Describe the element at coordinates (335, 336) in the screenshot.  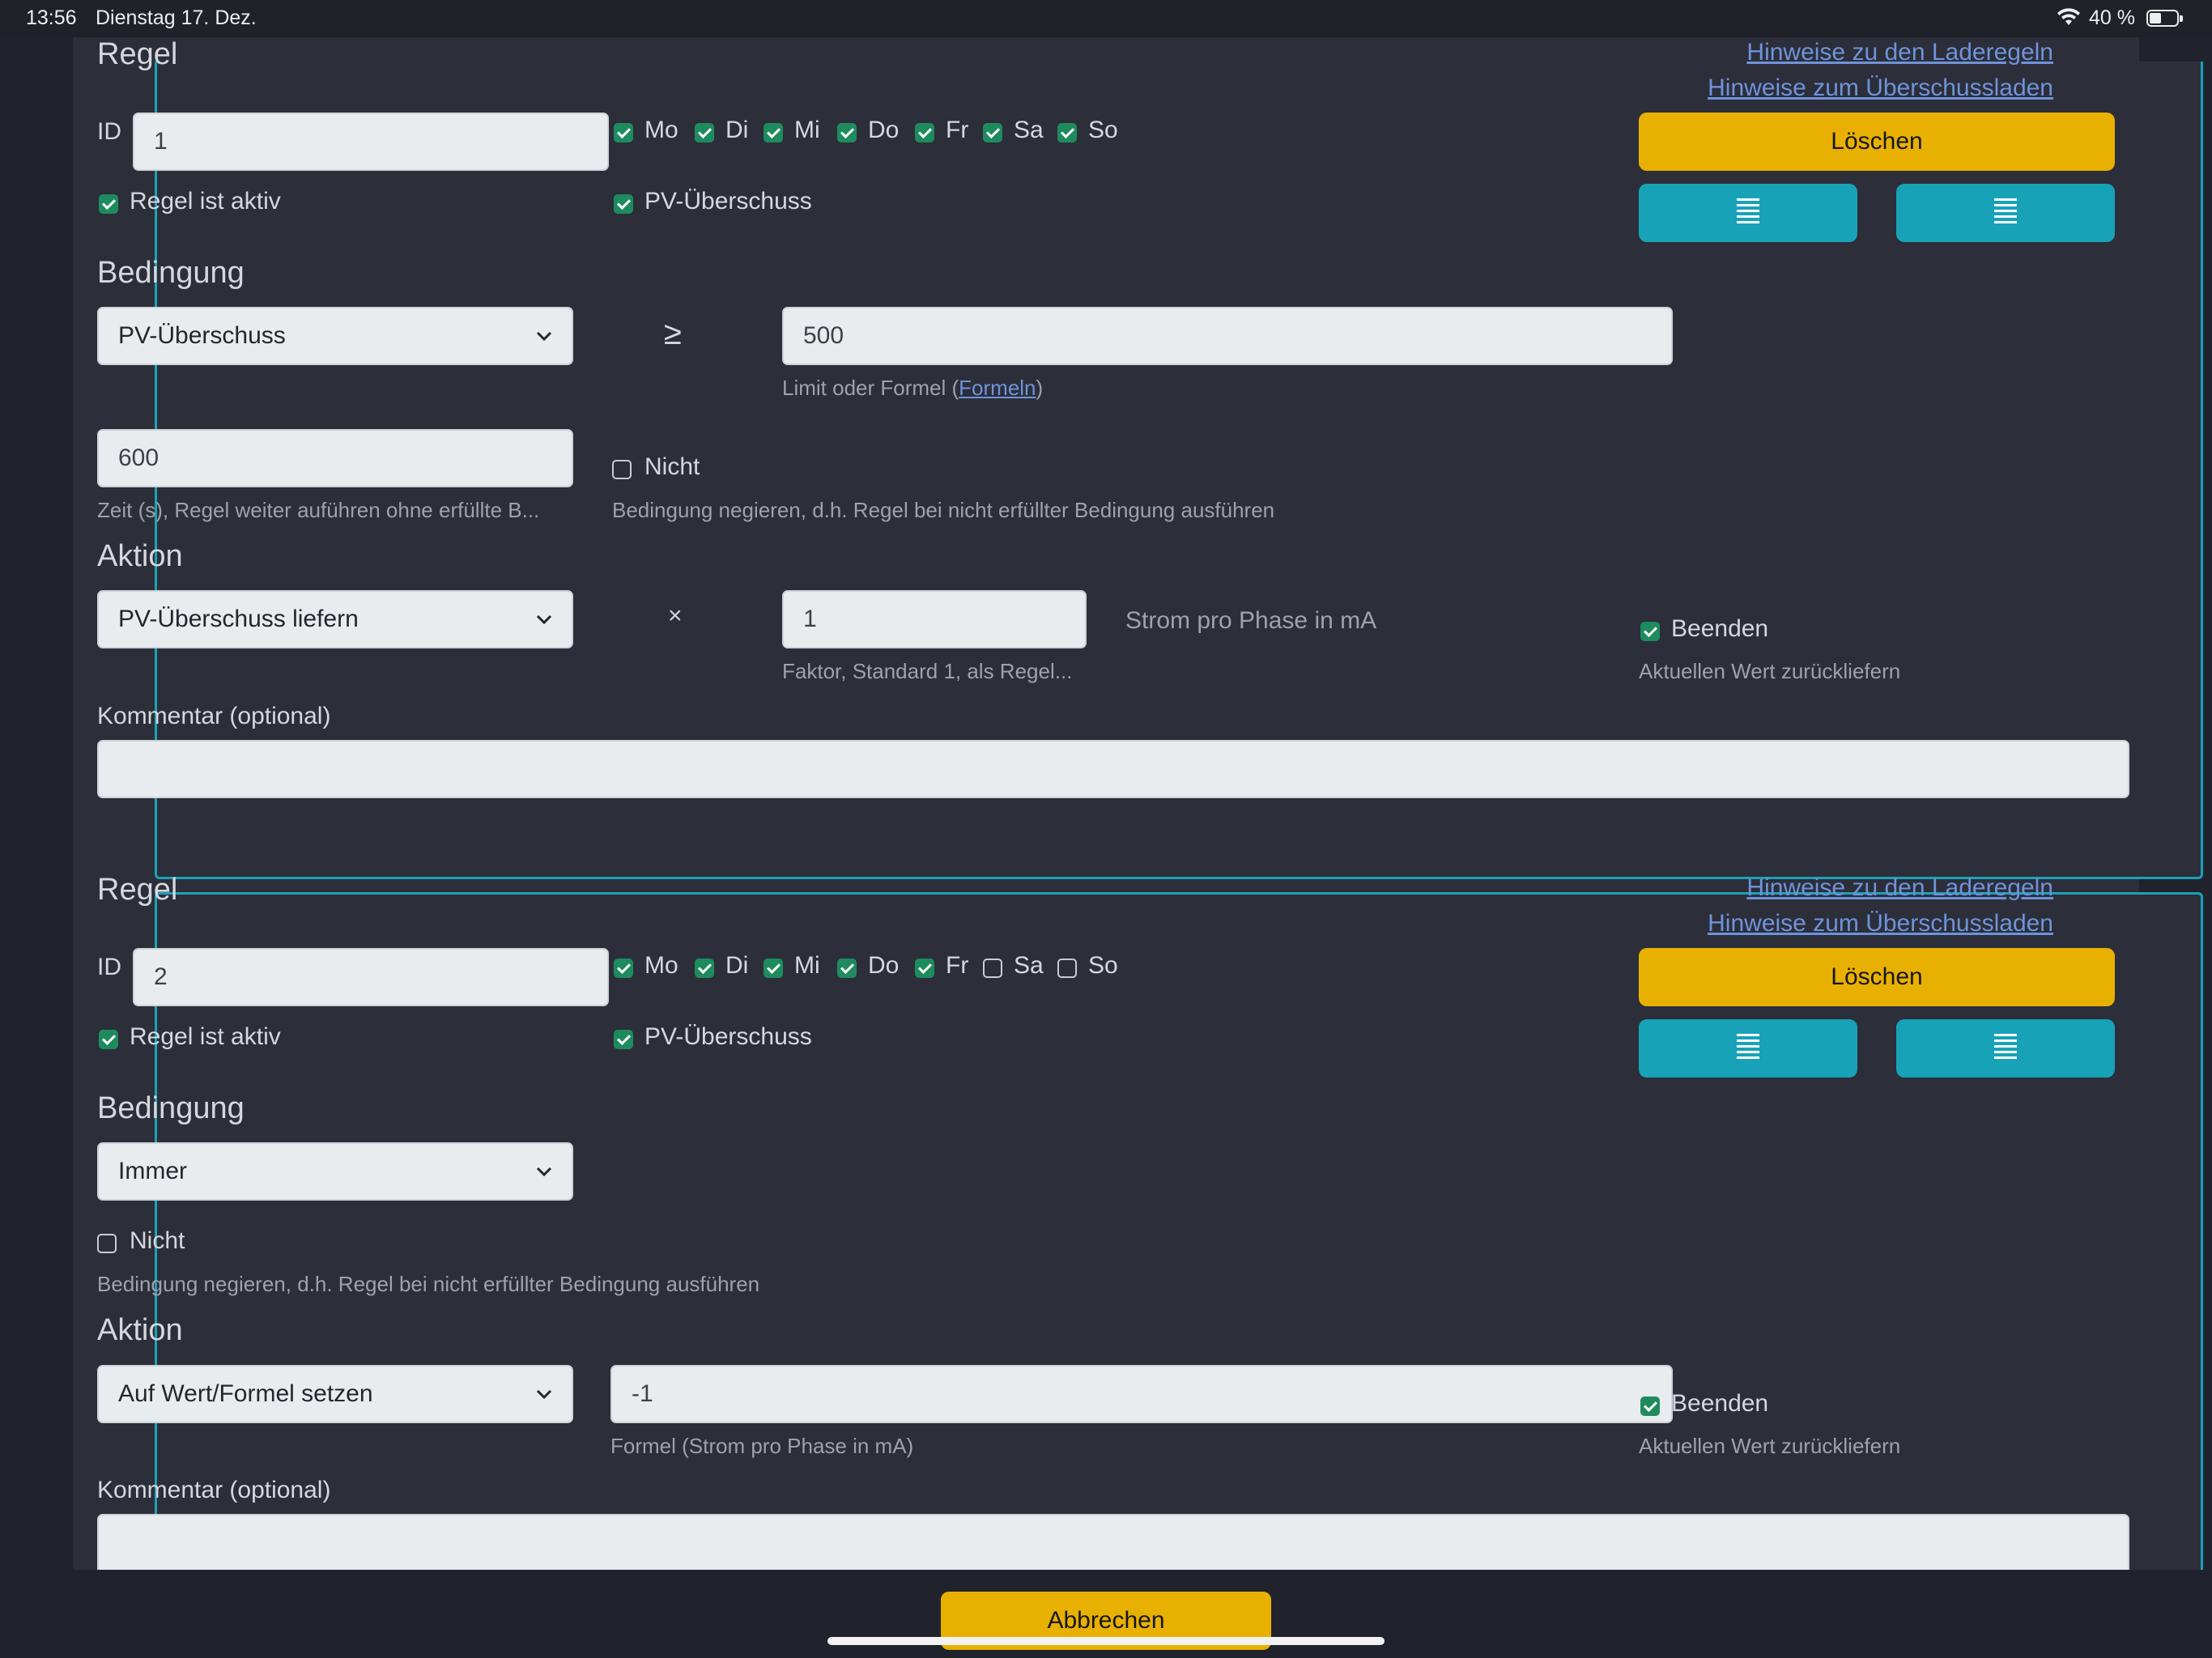
I see `condition-select: PV-Überschuss` at that location.